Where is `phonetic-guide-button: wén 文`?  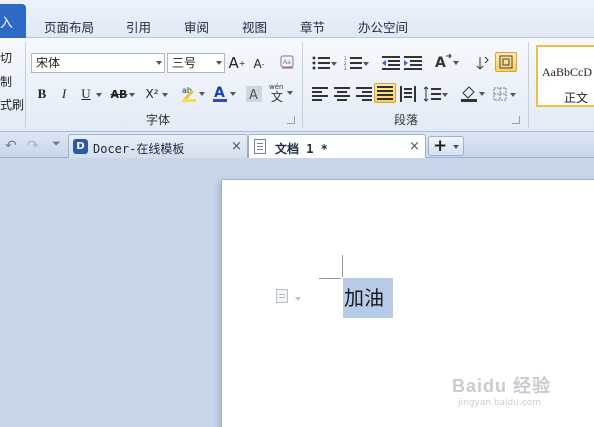 phonetic-guide-button: wén 文 is located at coordinates (279, 92).